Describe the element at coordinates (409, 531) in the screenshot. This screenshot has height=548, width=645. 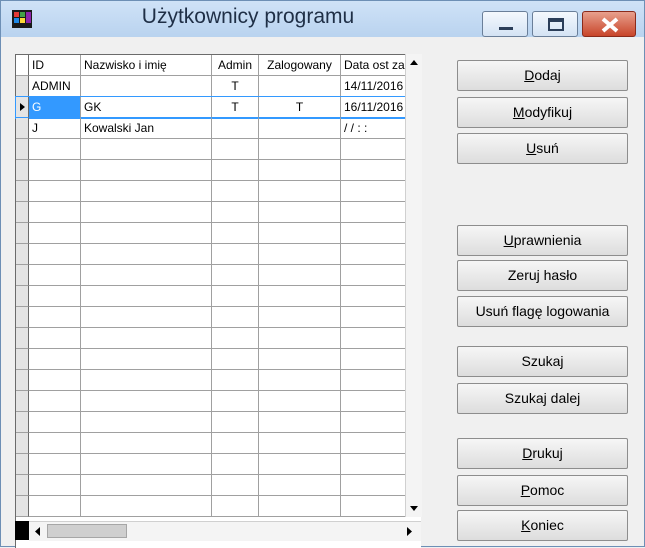
I see `scroll-right-button` at that location.